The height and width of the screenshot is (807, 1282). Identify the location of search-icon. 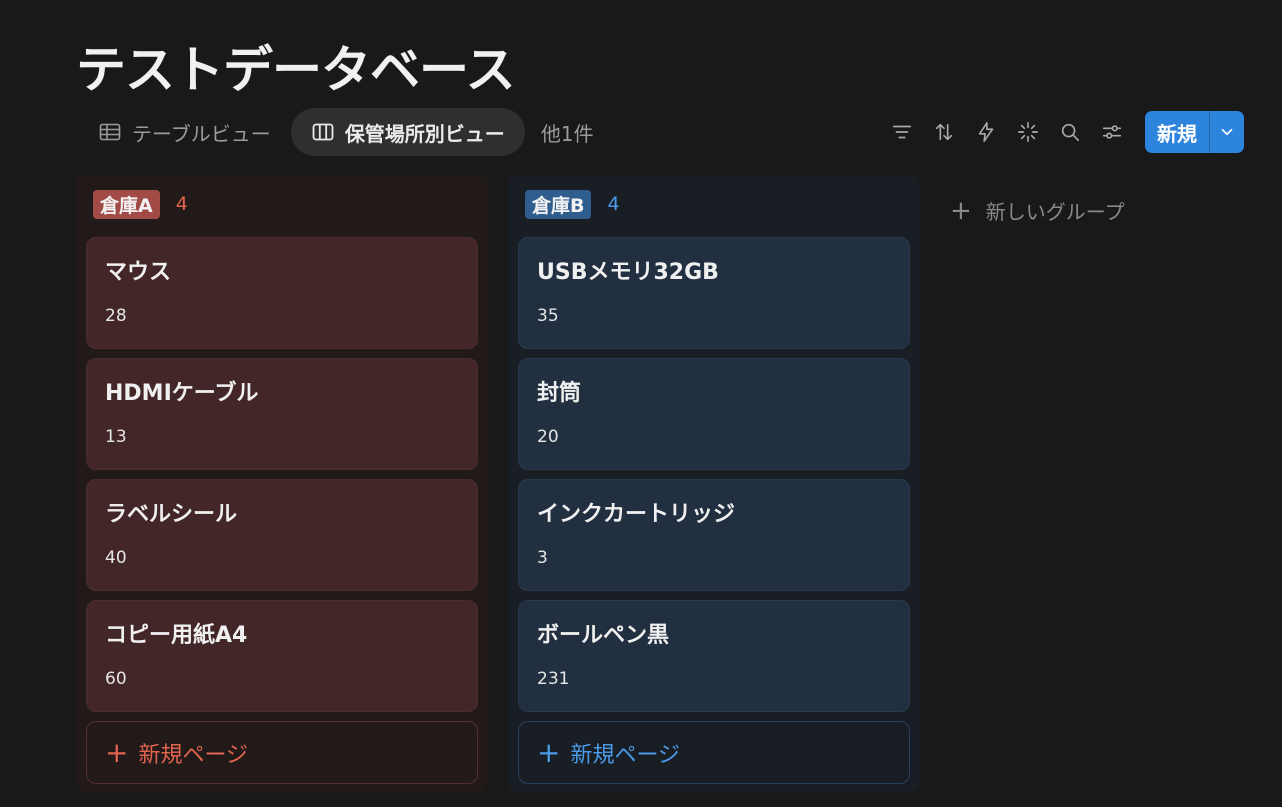
(1070, 132).